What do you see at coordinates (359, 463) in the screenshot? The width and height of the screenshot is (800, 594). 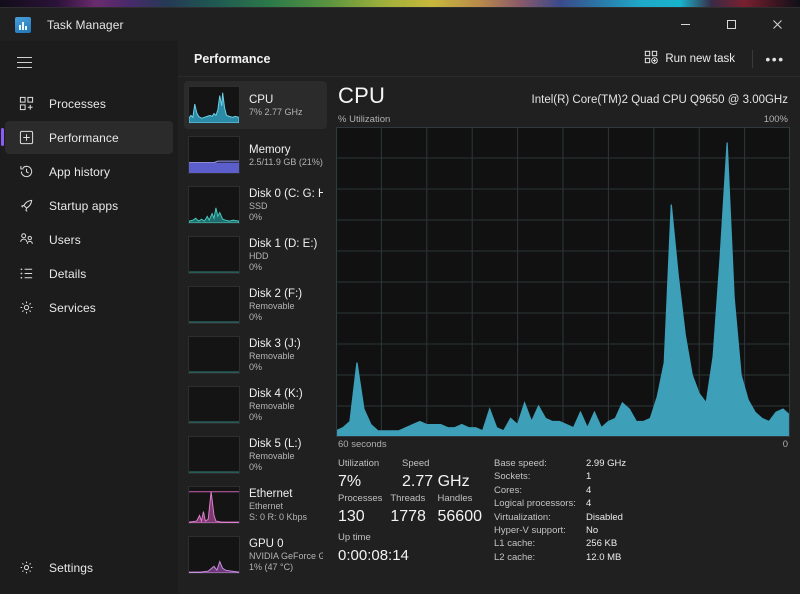 I see `stat-label: Utilization` at bounding box center [359, 463].